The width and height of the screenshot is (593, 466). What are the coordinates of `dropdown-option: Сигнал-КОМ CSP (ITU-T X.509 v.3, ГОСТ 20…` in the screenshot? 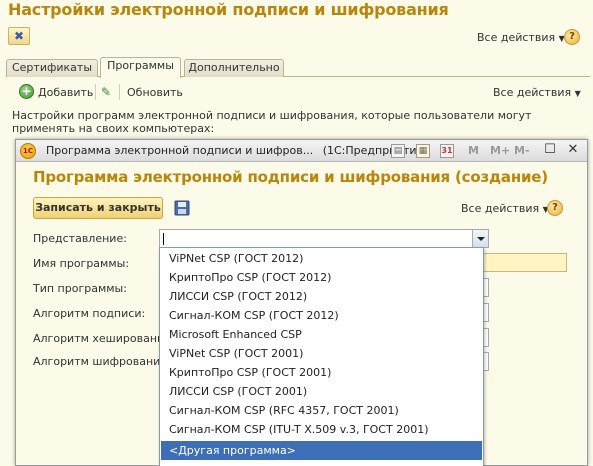 It's located at (321, 429).